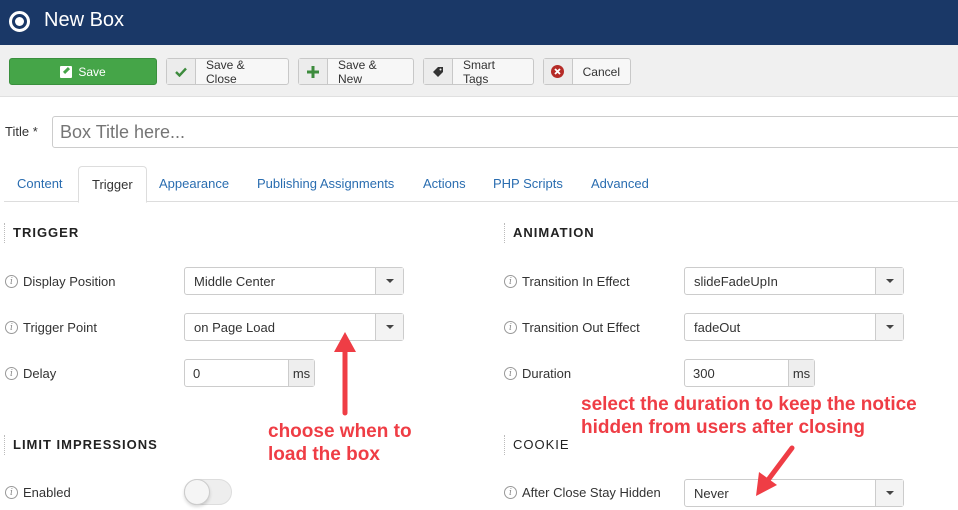 This screenshot has height=510, width=958. Describe the element at coordinates (794, 493) in the screenshot. I see `after-close-select: Never` at that location.